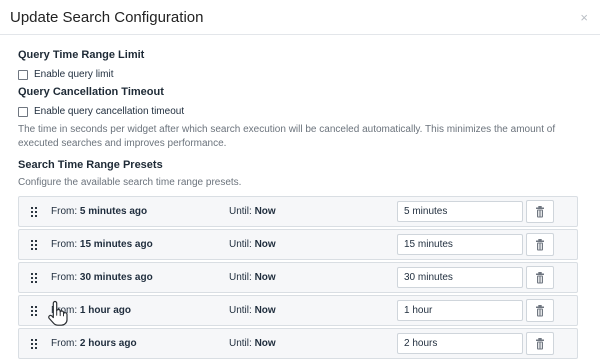  Describe the element at coordinates (460, 277) in the screenshot. I see `preset-description-input: 30 minutes` at that location.